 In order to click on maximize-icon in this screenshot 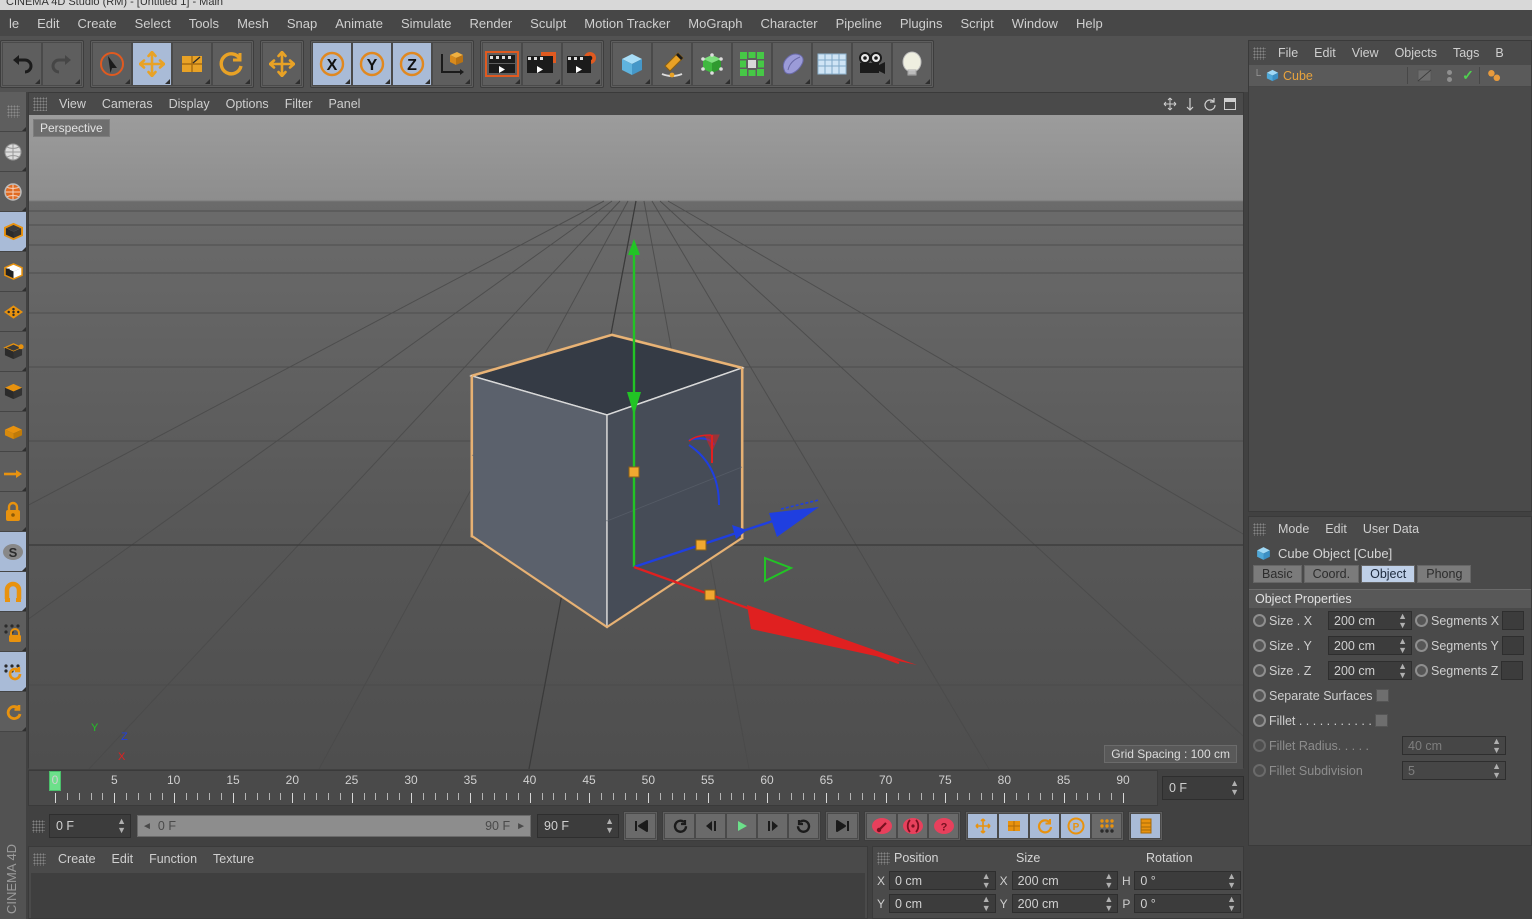, I will do `click(1230, 104)`.